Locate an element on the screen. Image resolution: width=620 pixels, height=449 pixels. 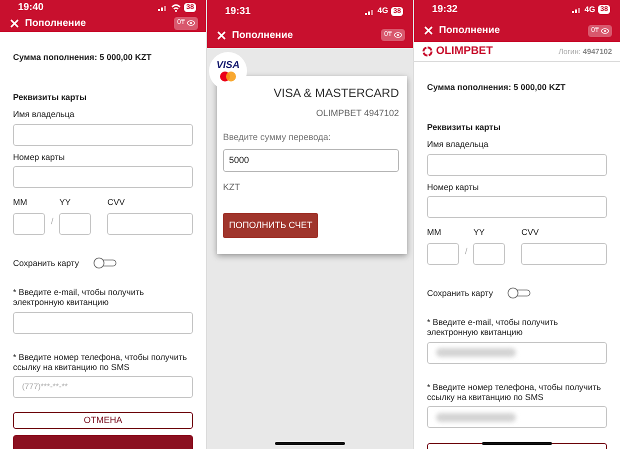
status-time: 19:40 is located at coordinates (31, 8).